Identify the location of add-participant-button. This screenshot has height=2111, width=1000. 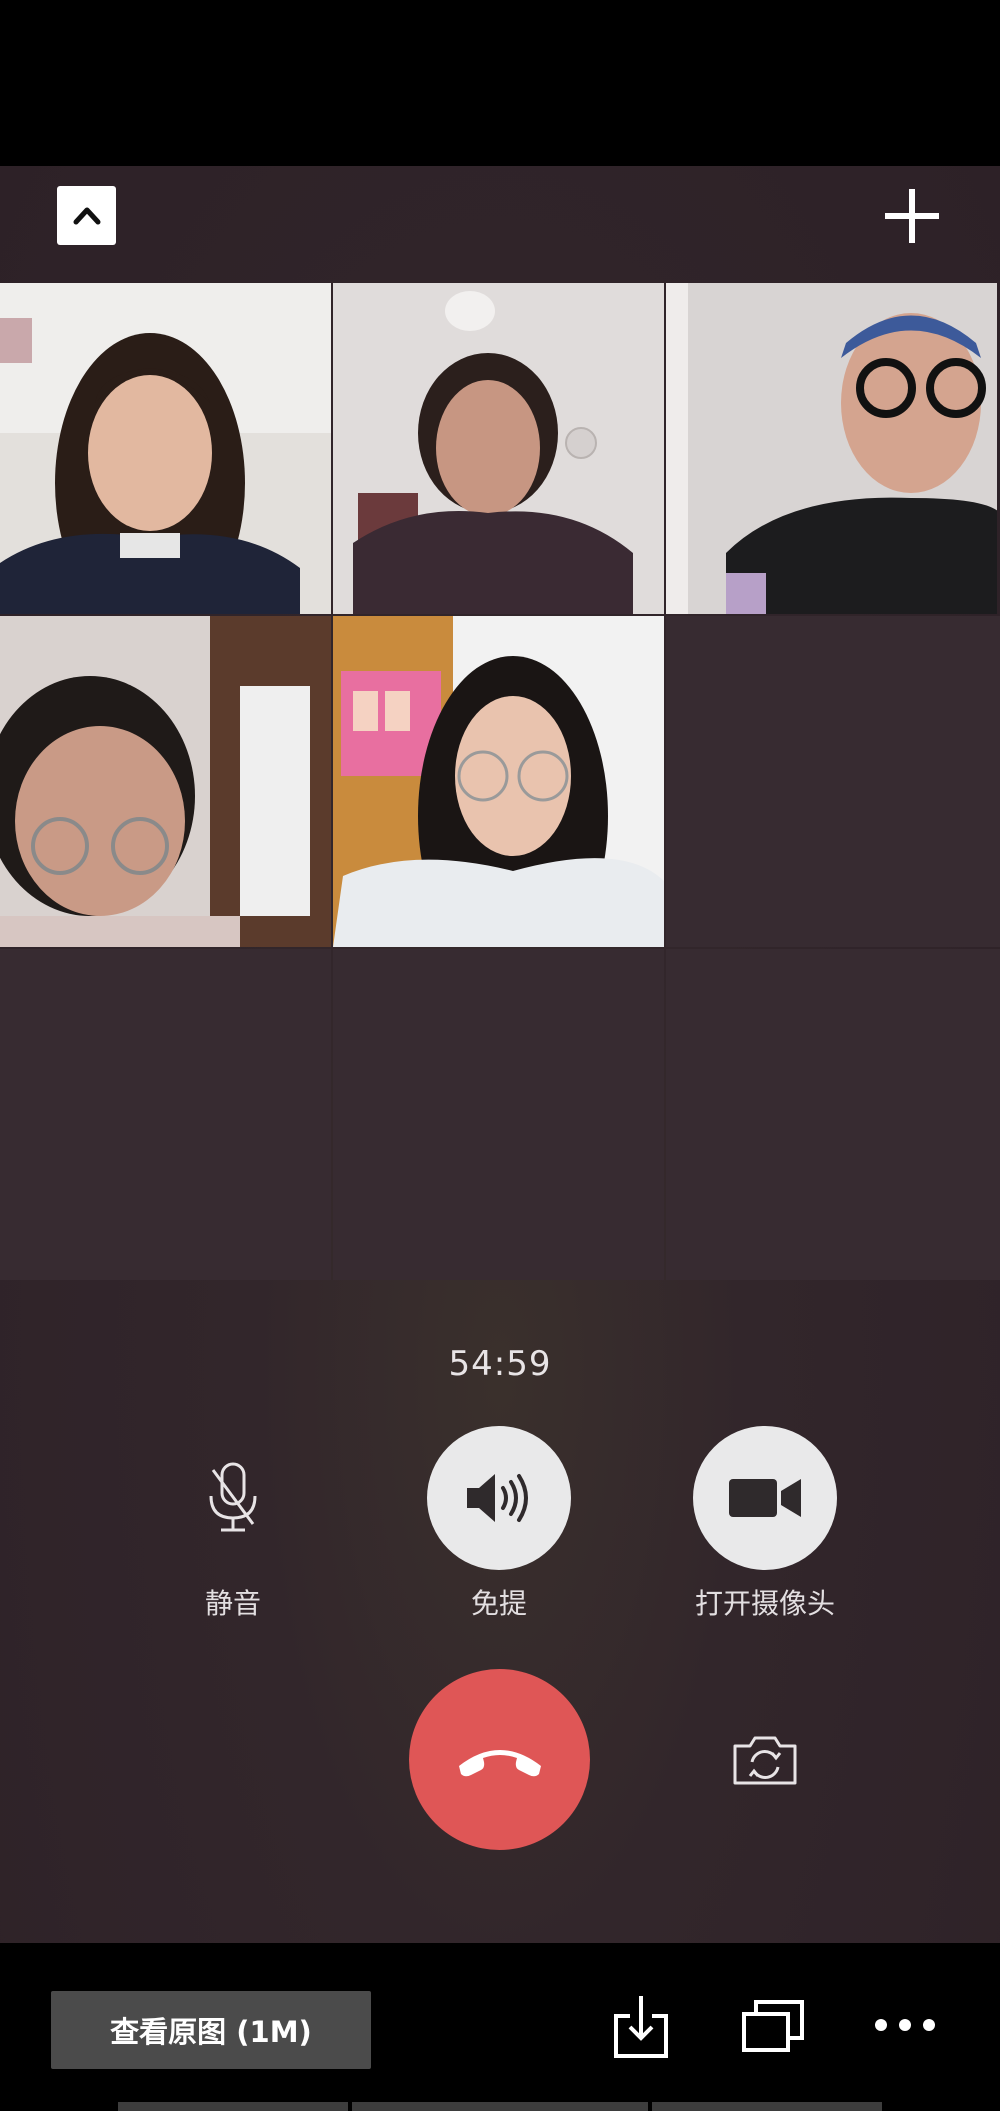
(912, 216).